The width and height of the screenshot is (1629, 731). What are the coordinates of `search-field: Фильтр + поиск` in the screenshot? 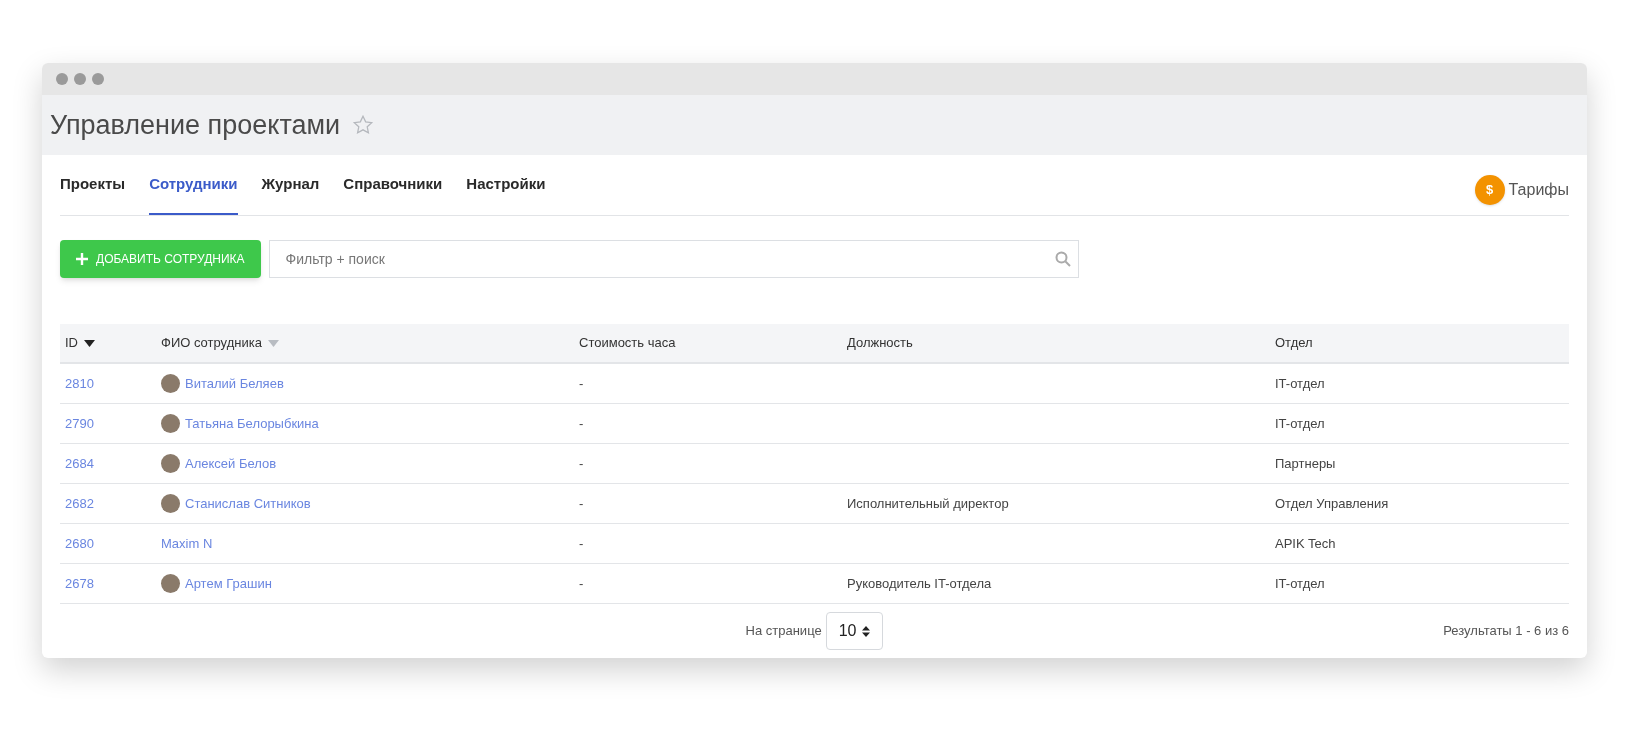 It's located at (673, 259).